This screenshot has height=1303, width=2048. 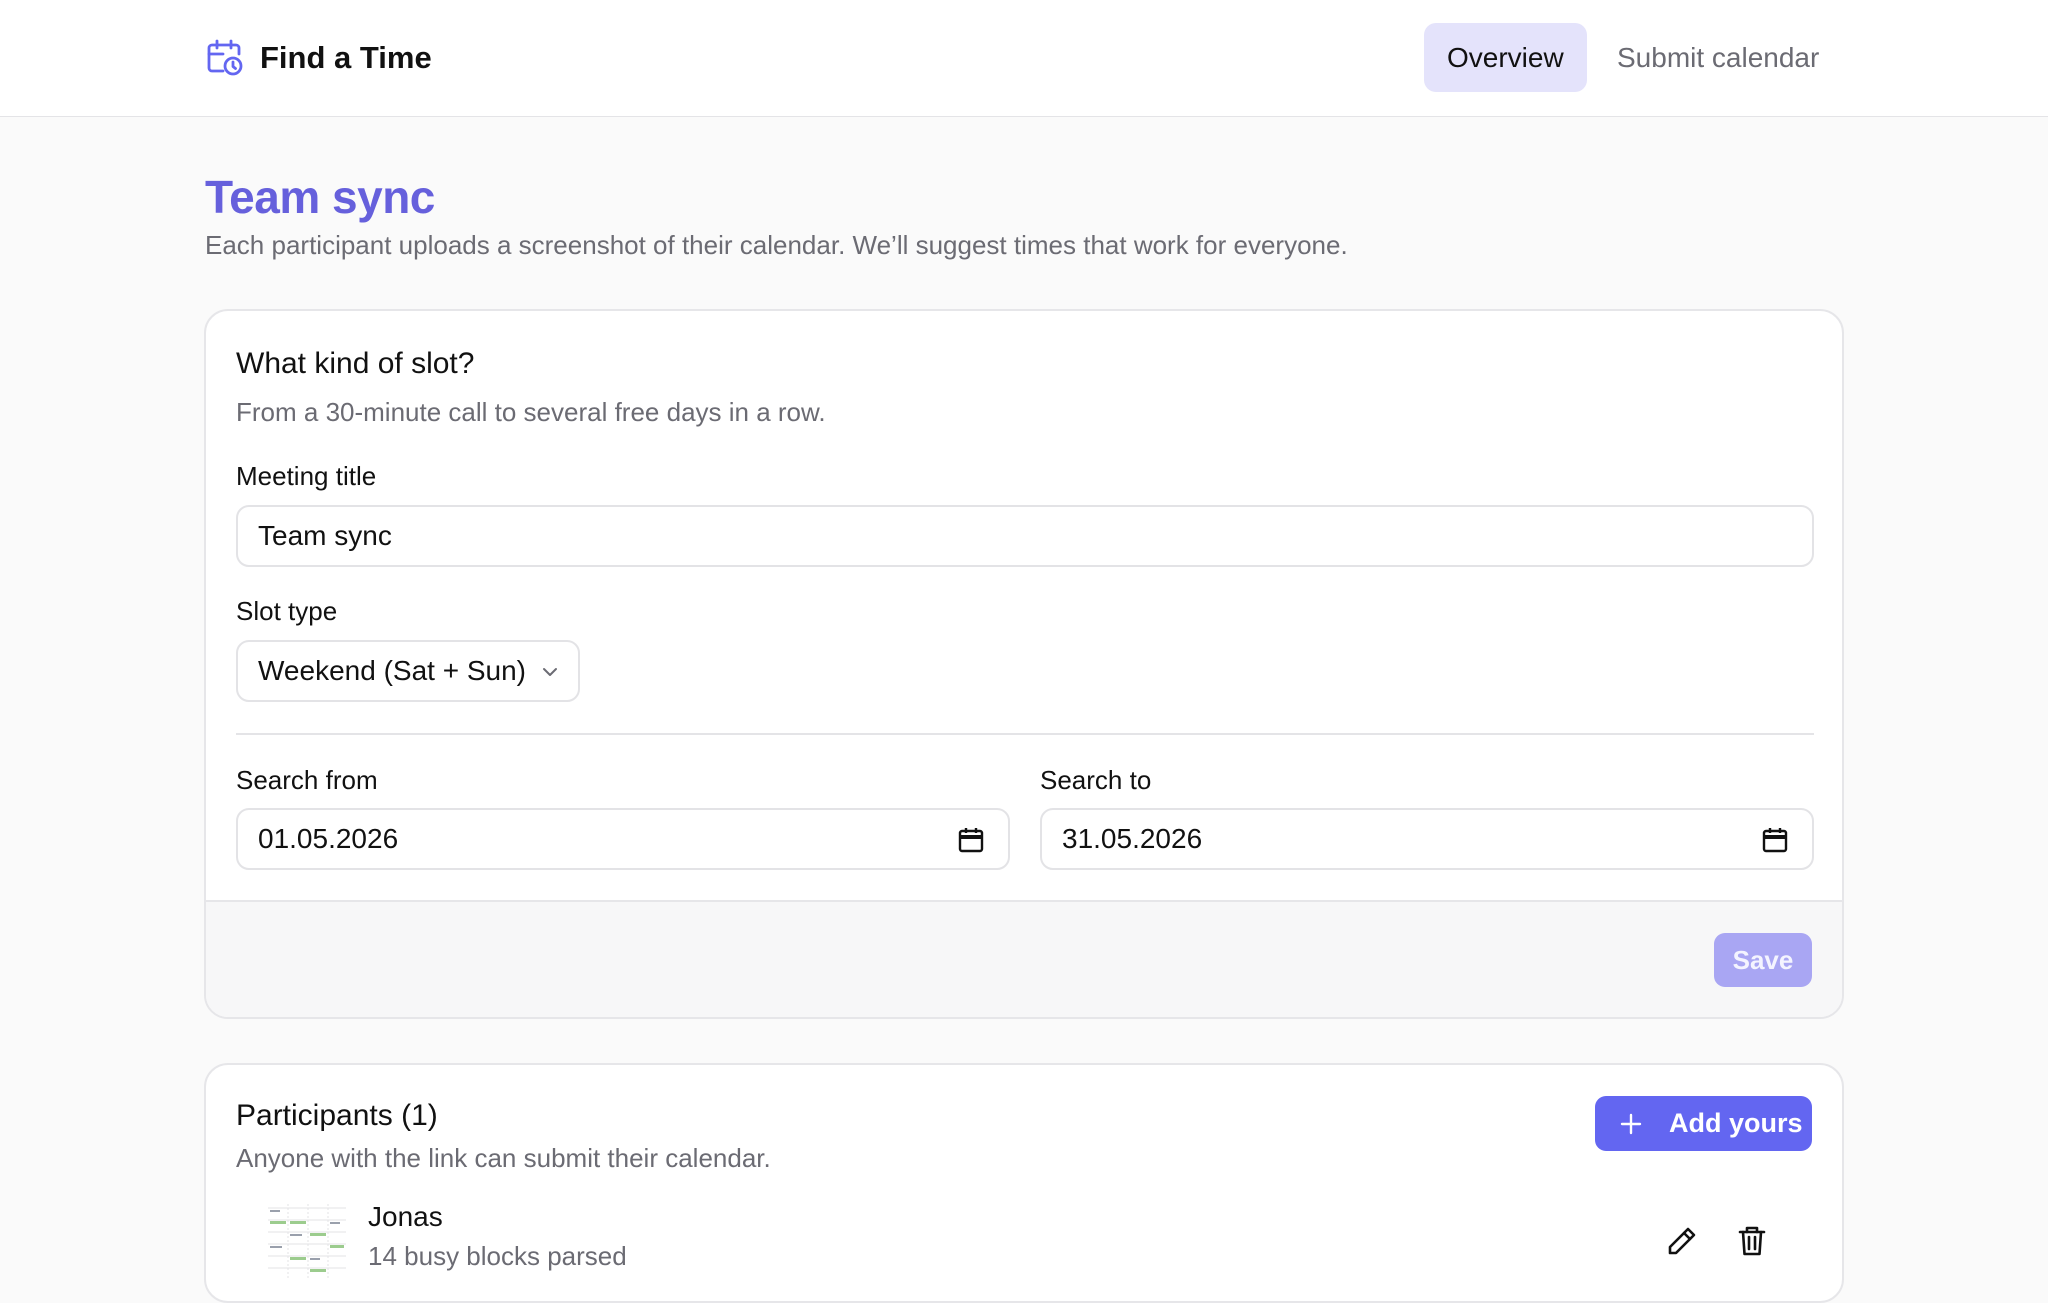 I want to click on page-title: Team sync, so click(x=320, y=197).